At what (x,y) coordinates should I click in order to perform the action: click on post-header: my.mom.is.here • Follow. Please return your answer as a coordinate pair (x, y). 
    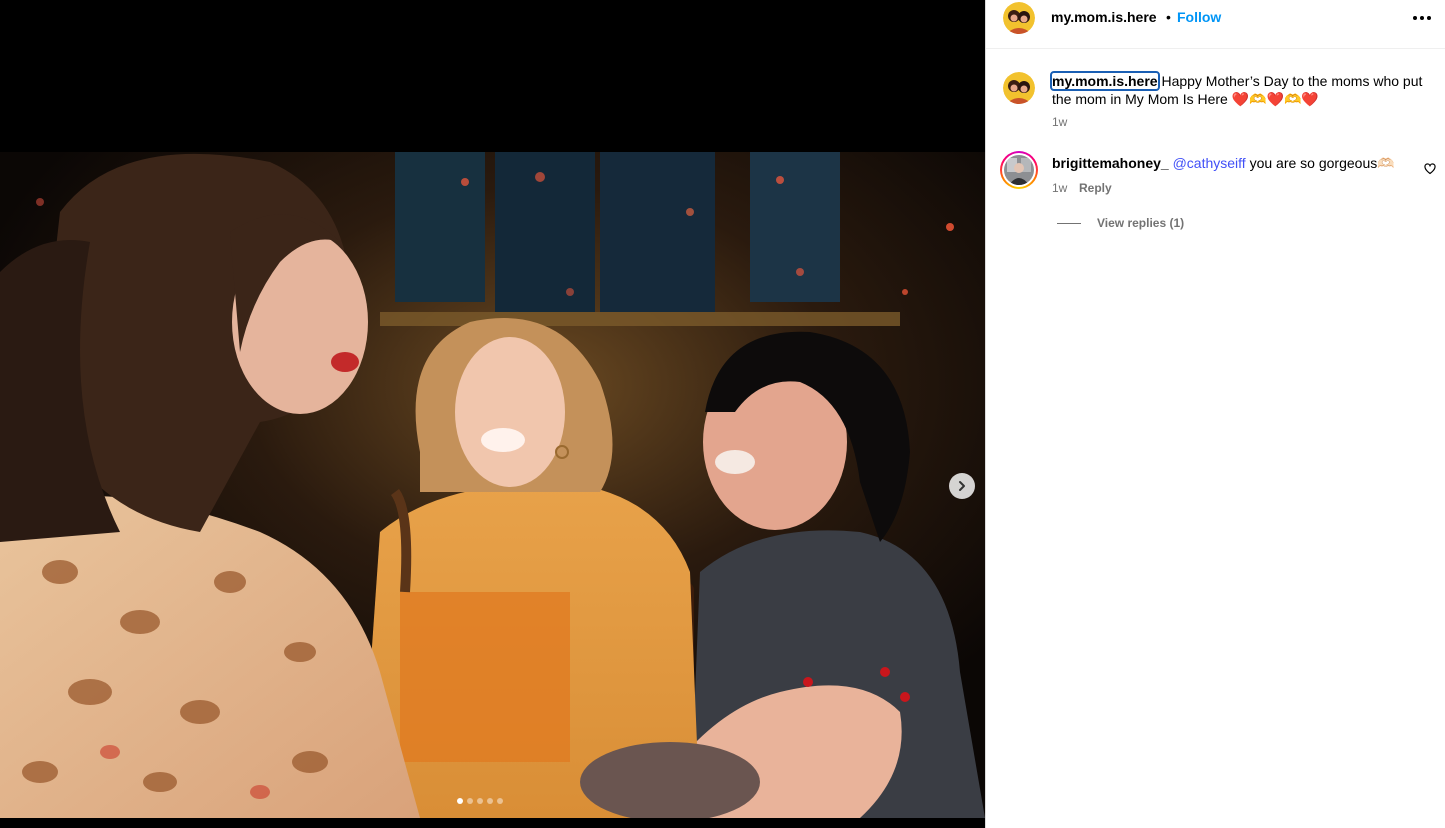
    Looking at the image, I should click on (1215, 24).